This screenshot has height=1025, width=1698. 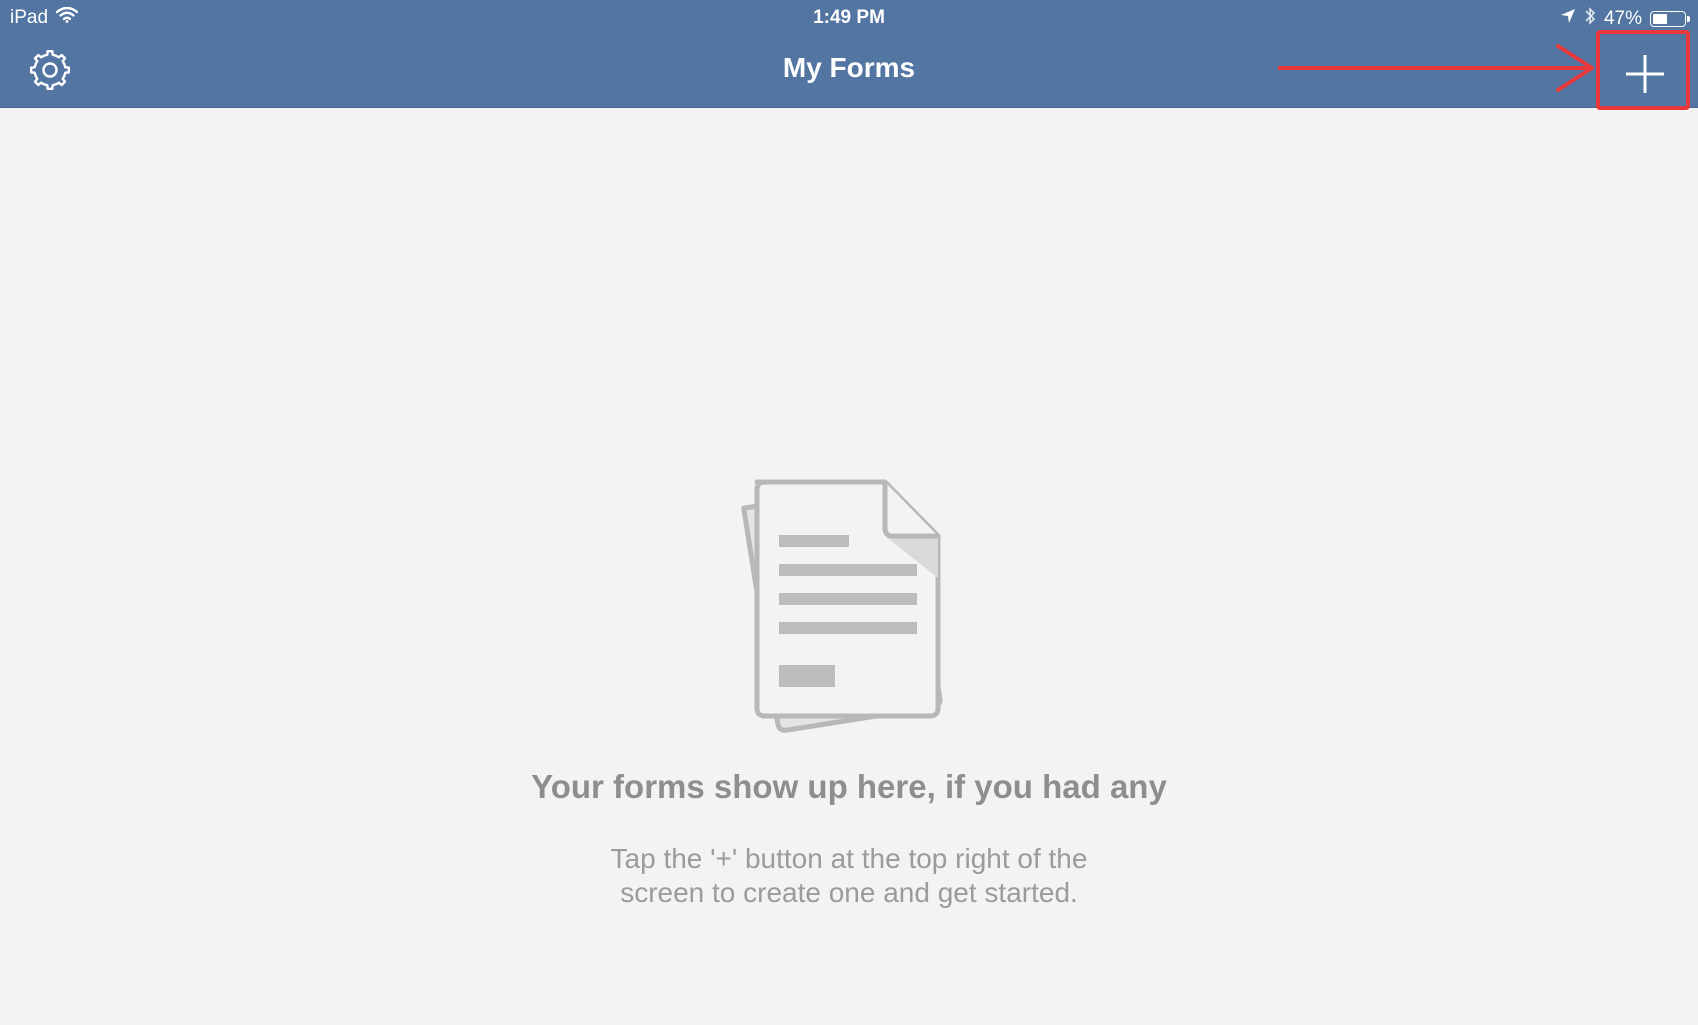 I want to click on battery-icon, so click(x=1670, y=19).